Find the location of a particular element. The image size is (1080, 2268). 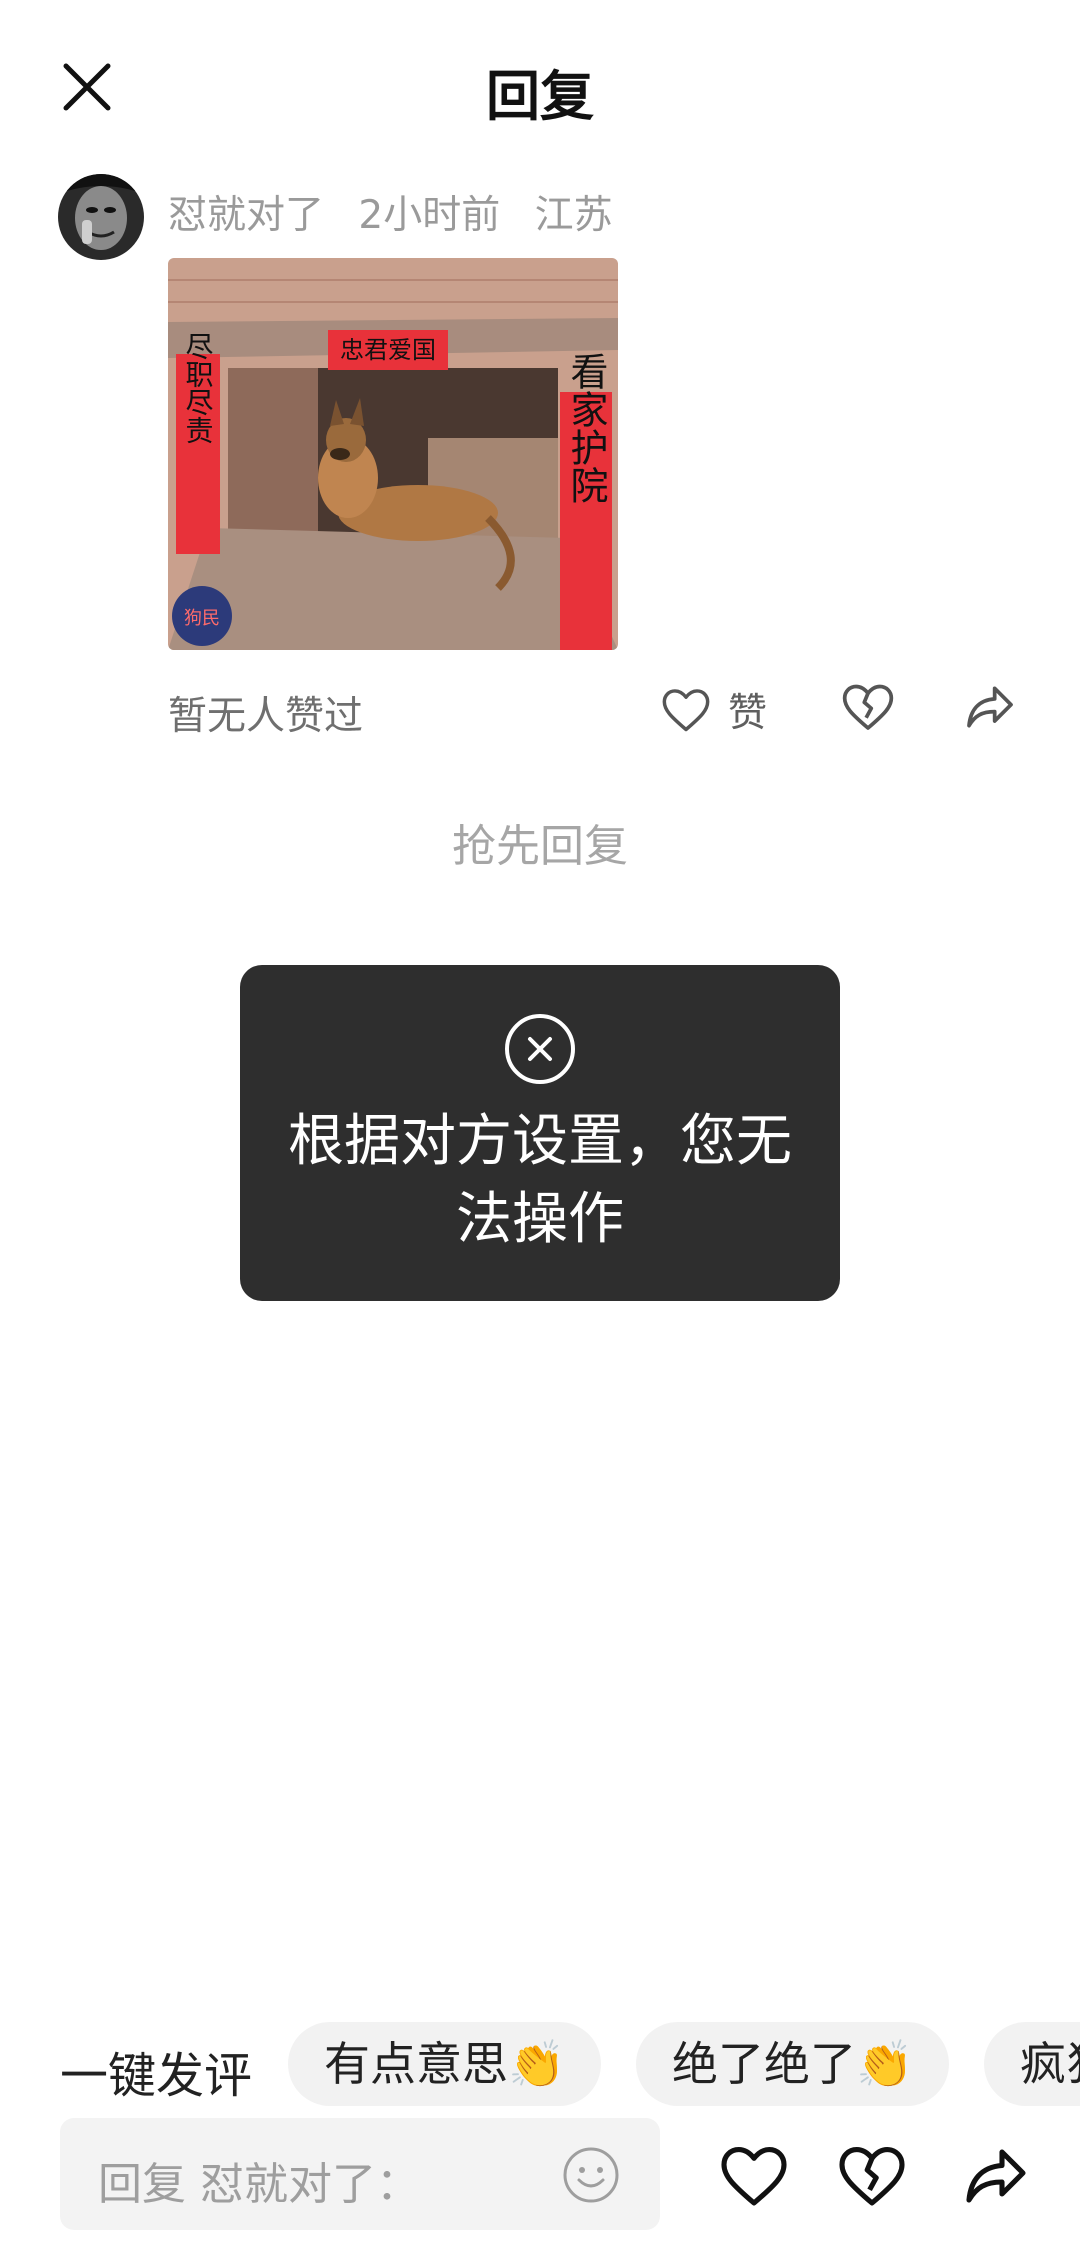

avatar is located at coordinates (101, 217).